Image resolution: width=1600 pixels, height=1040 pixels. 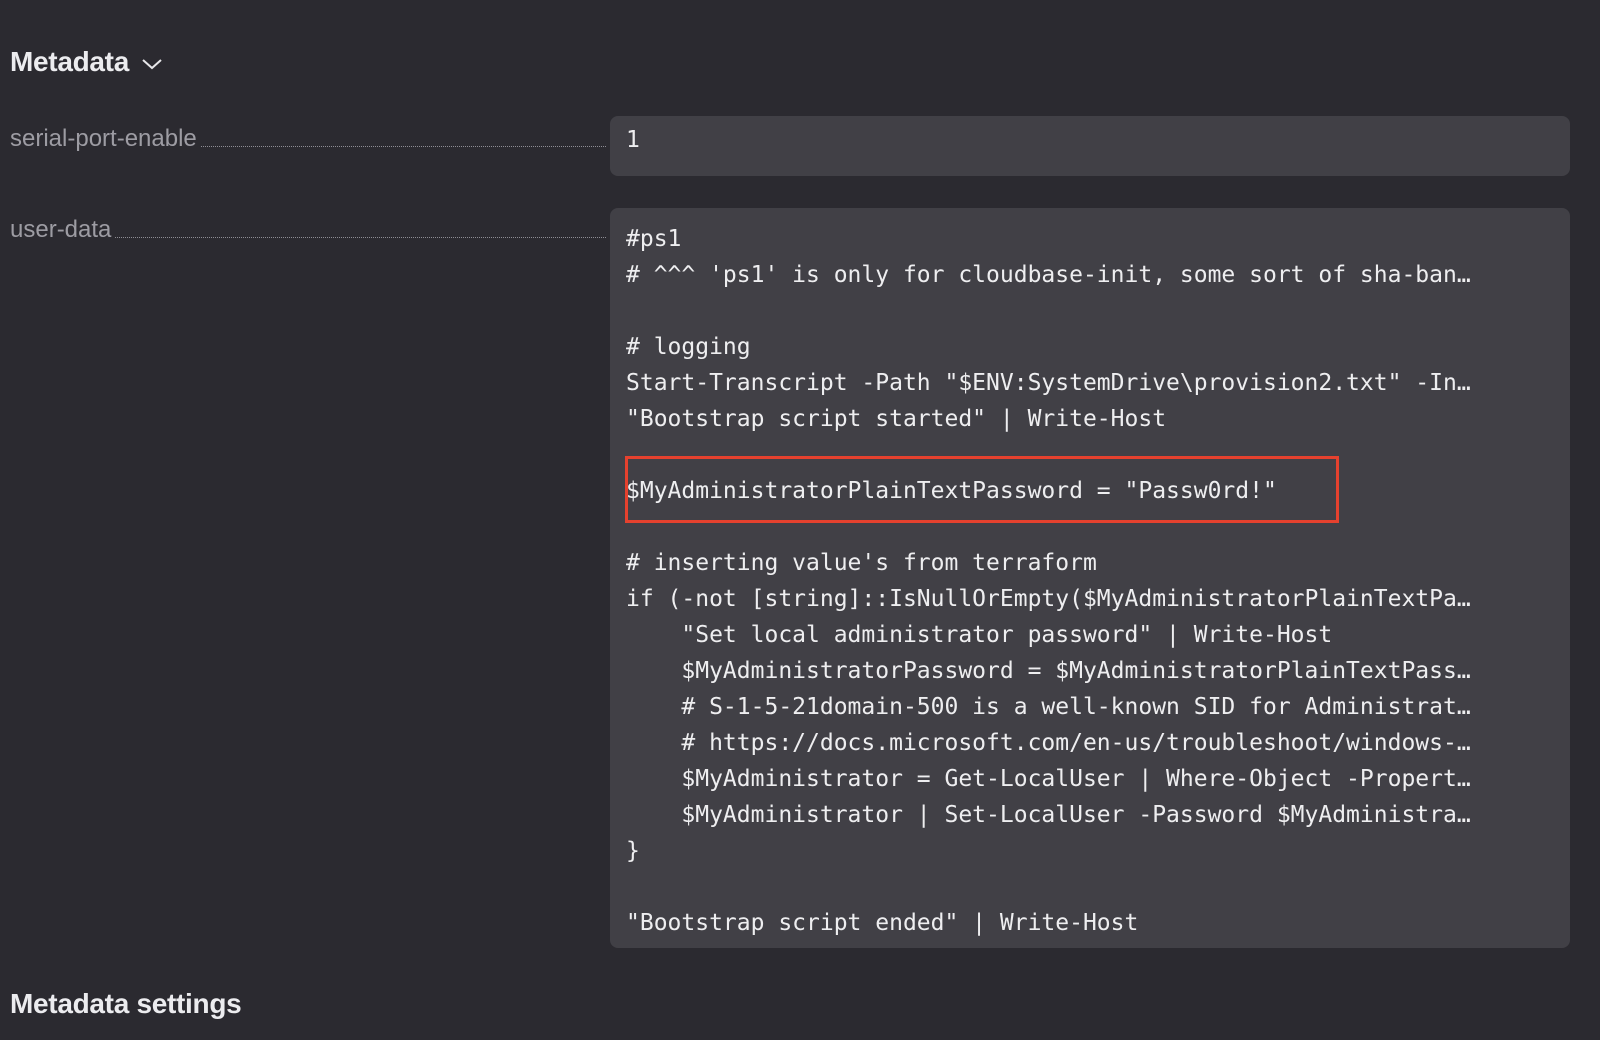 I want to click on serial-port-enable-label-row: serial-port-enable, so click(x=308, y=139).